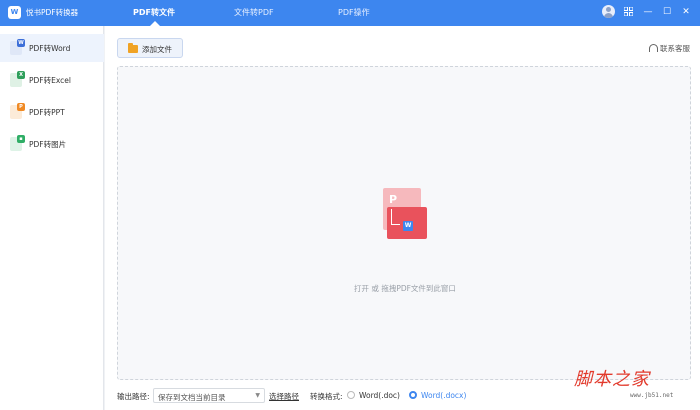  I want to click on sidebar-item-pdf-to-word: W PDF转Word, so click(52, 48).